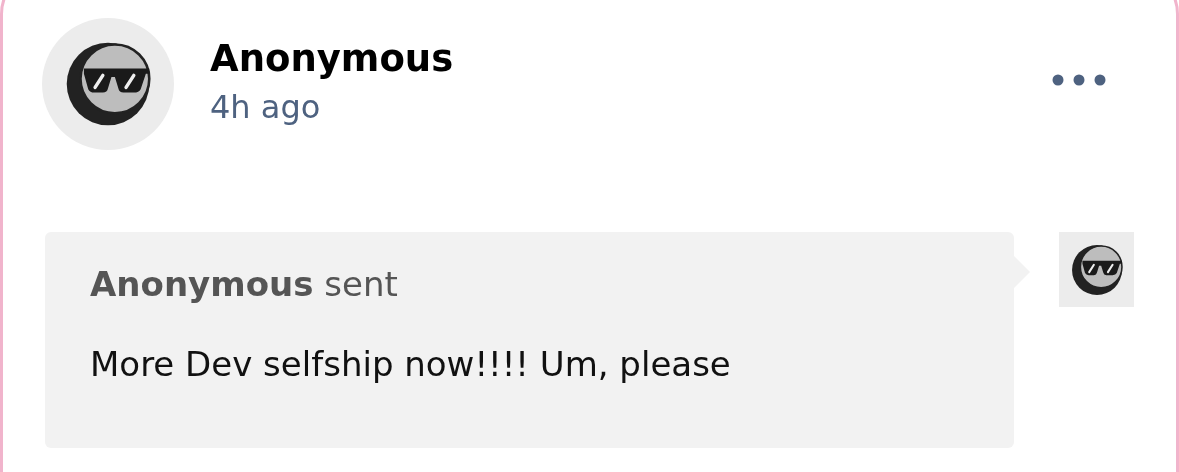 The image size is (1179, 472). I want to click on more-icon, so click(1079, 80).